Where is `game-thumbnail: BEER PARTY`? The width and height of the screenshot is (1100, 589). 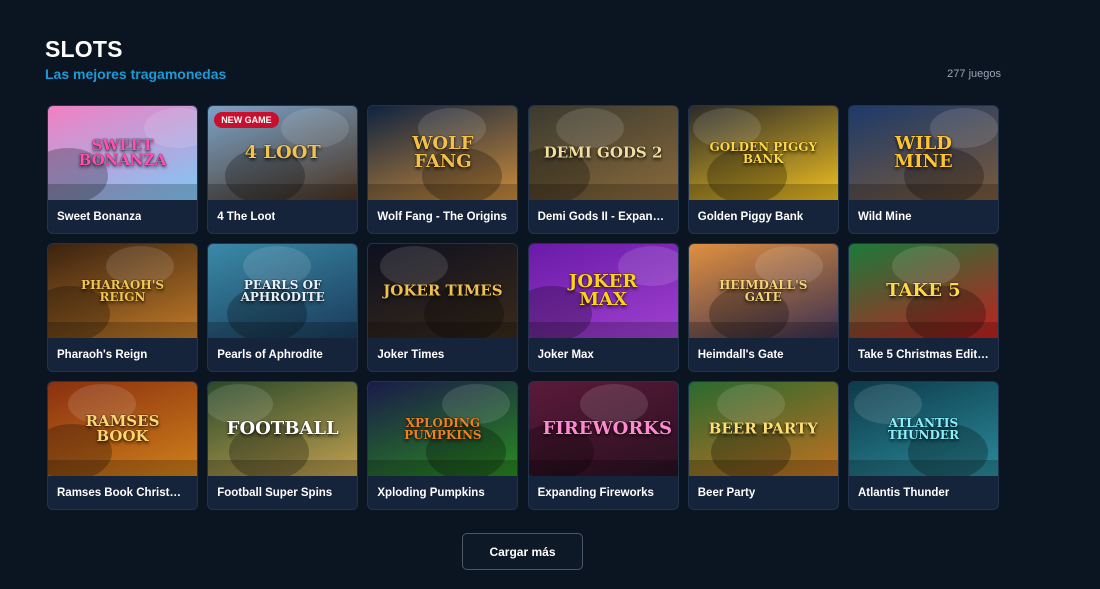
game-thumbnail: BEER PARTY is located at coordinates (763, 429).